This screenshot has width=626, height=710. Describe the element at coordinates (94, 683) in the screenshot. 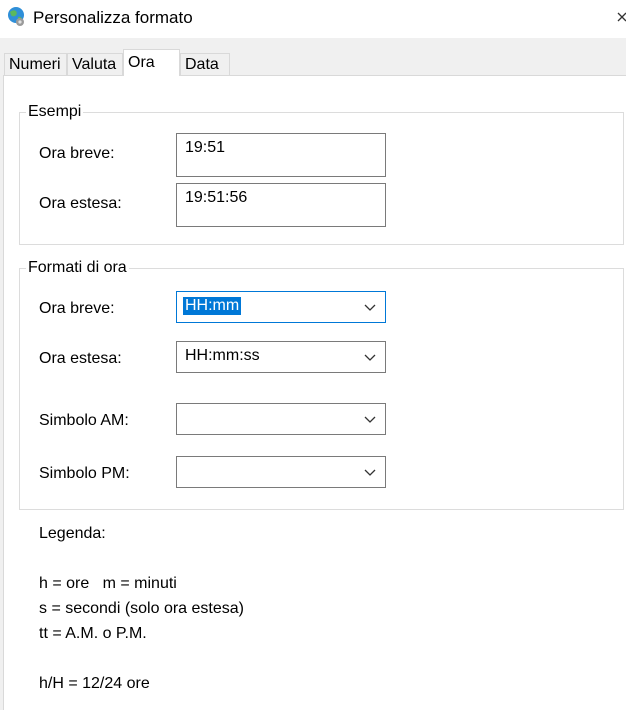

I see `legend-line-12-24: h/H = 12/24 ore` at that location.